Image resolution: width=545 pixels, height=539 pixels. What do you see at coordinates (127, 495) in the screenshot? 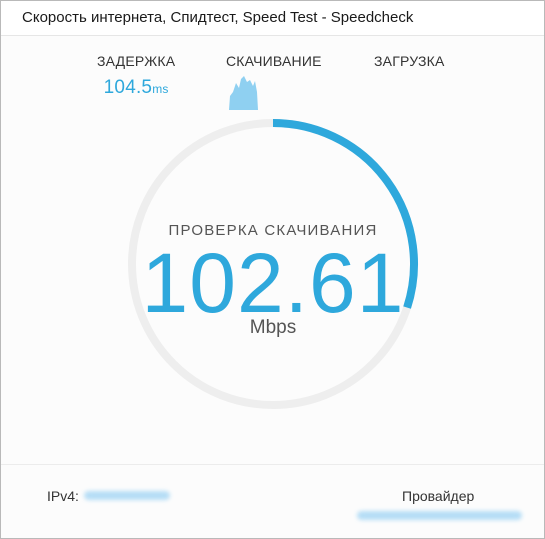
I see `ipv4-value-redacted` at bounding box center [127, 495].